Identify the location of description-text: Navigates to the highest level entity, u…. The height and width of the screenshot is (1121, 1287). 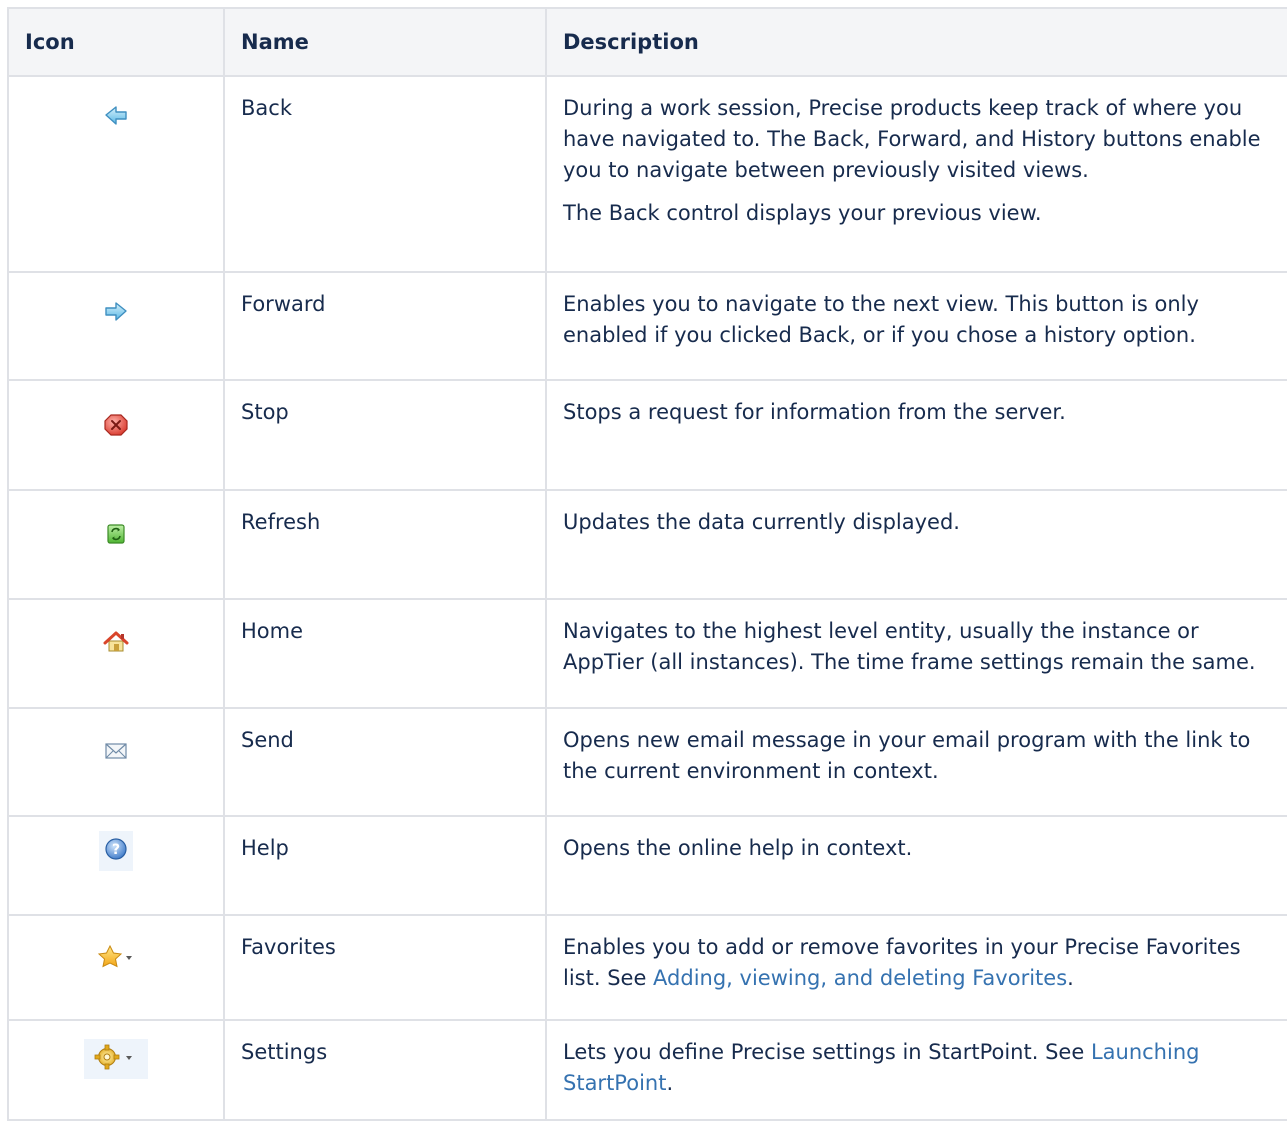
(909, 646).